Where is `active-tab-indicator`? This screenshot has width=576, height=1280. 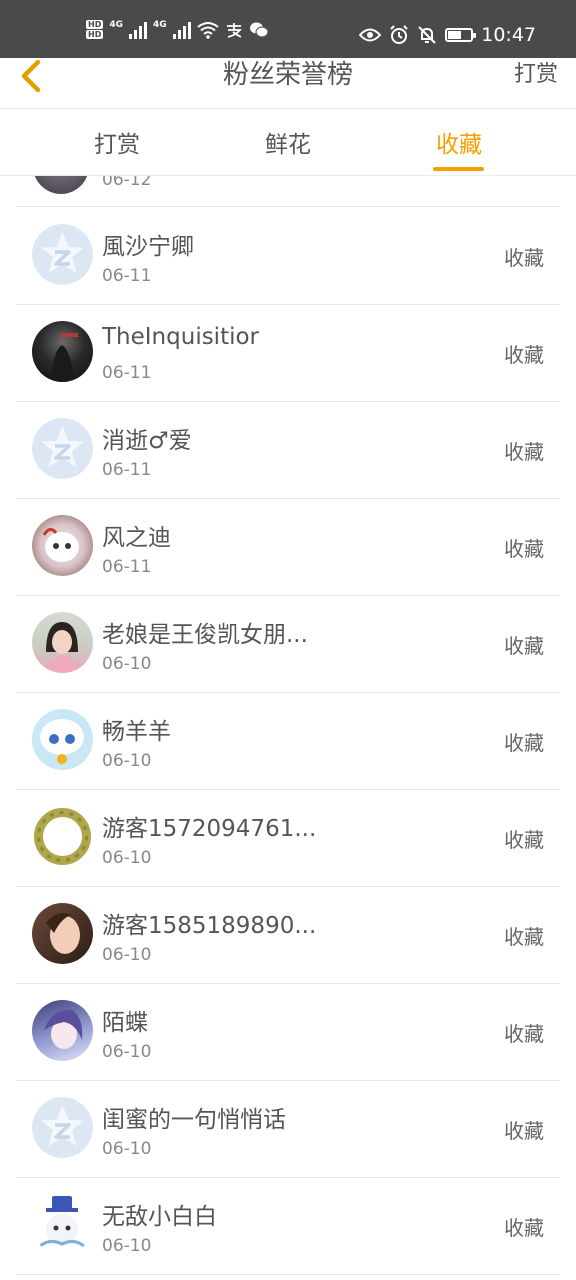 active-tab-indicator is located at coordinates (458, 169).